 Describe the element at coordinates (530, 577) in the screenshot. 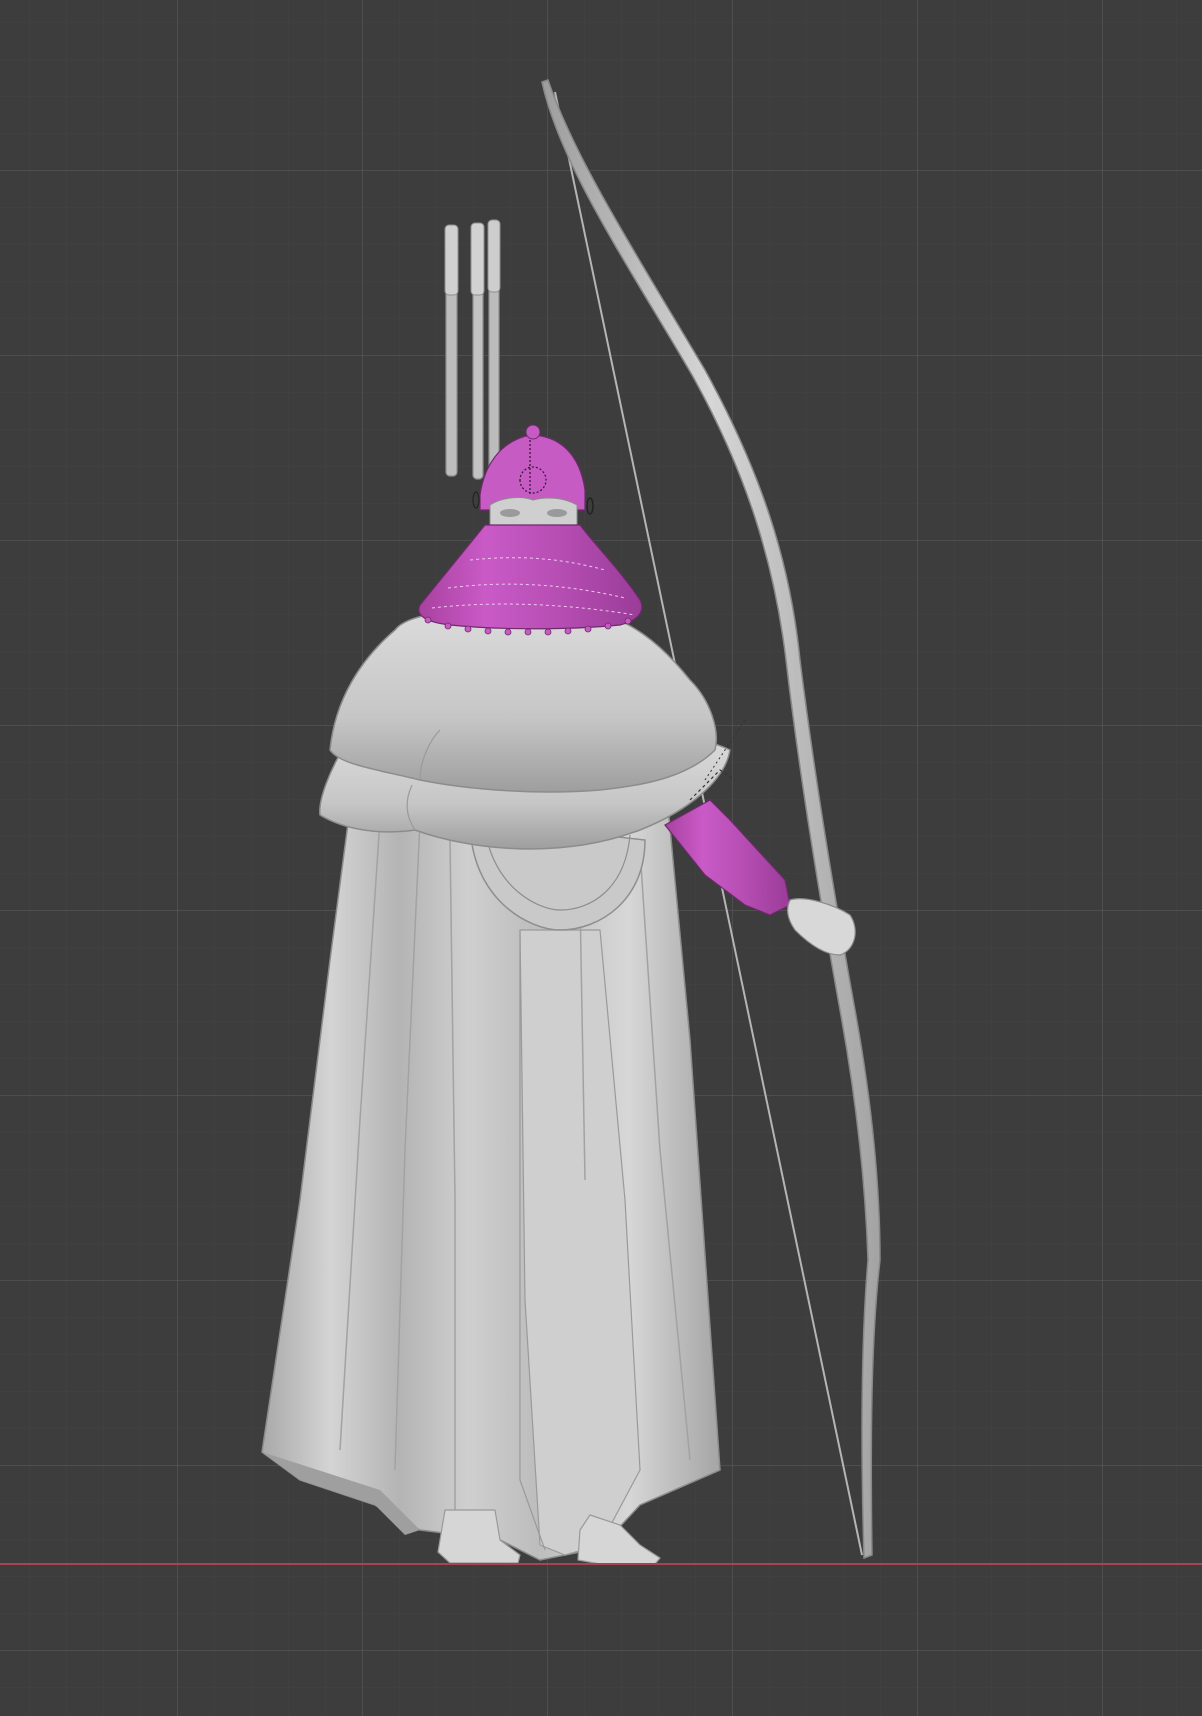

I see `veil-selected` at that location.